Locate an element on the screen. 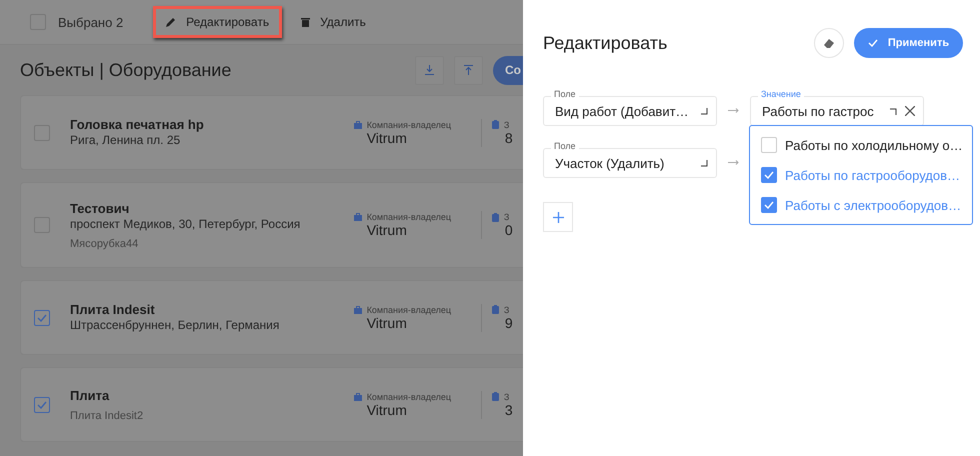  plus-icon is located at coordinates (558, 217).